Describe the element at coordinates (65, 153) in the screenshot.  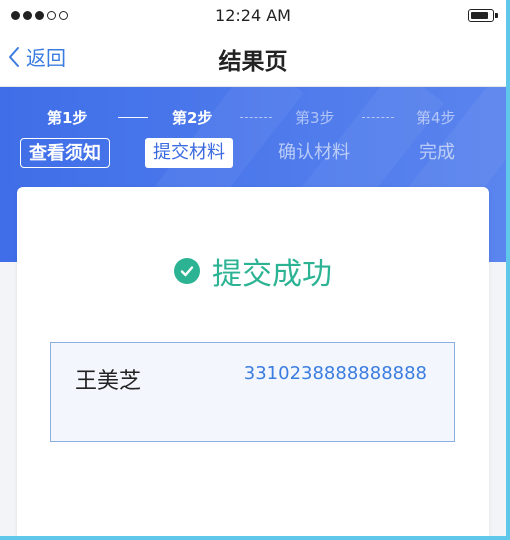
I see `step-1-label: 查看须知` at that location.